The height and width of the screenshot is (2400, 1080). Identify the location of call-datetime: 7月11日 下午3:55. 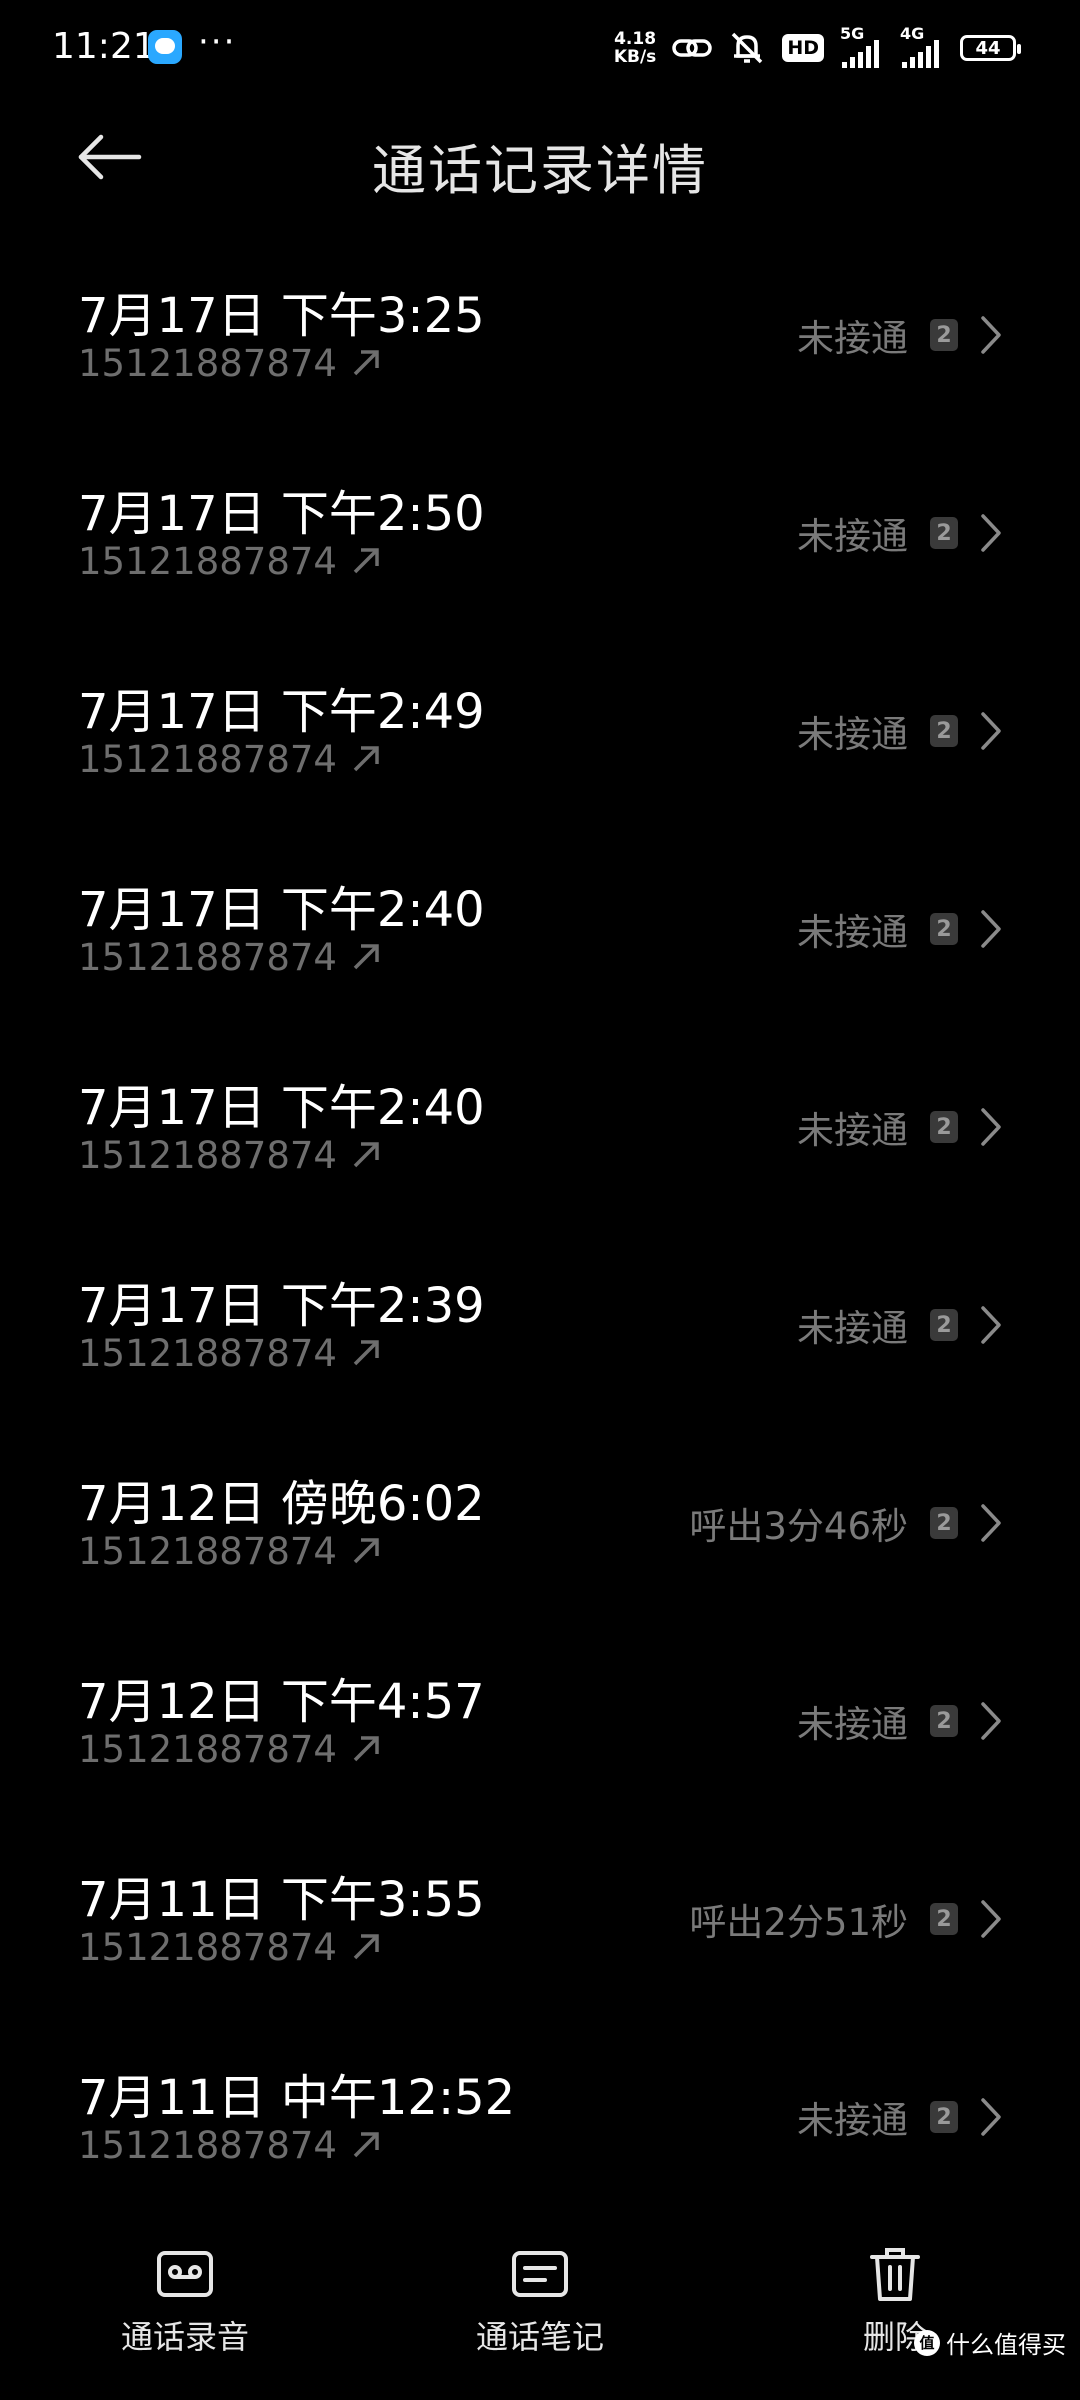
(281, 1900).